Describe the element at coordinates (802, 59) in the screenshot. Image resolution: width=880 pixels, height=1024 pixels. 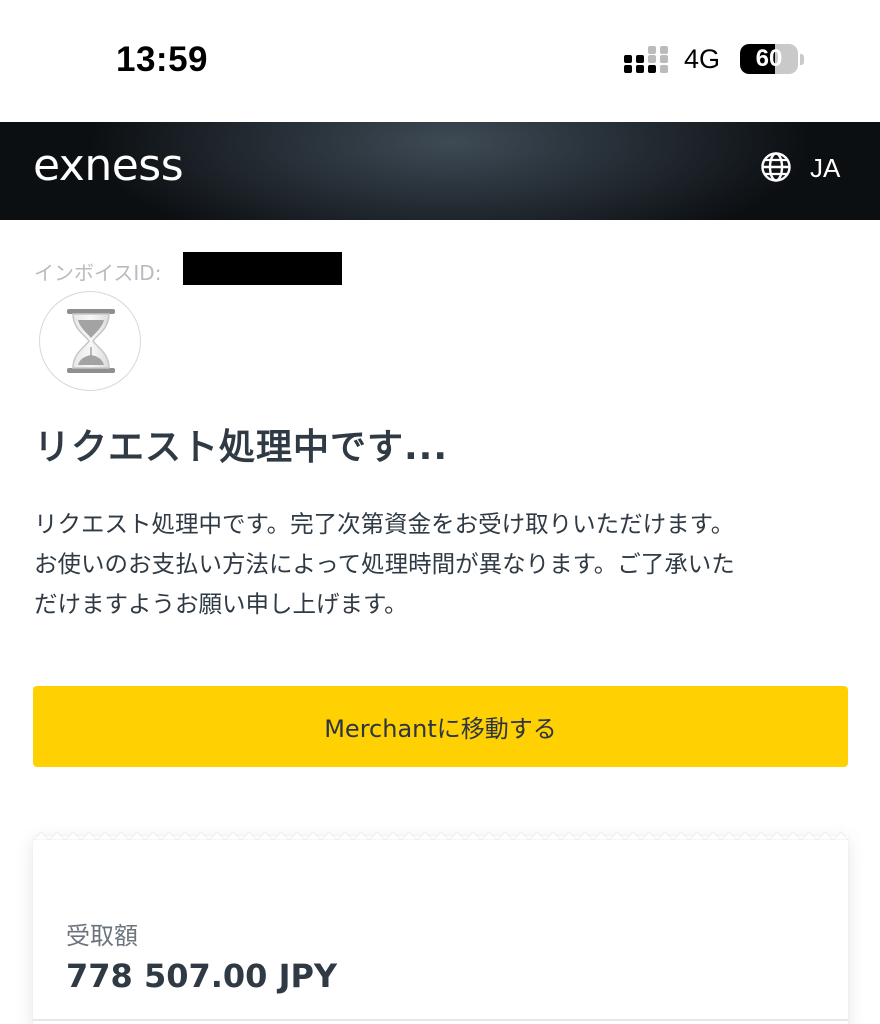
I see `battery-tip` at that location.